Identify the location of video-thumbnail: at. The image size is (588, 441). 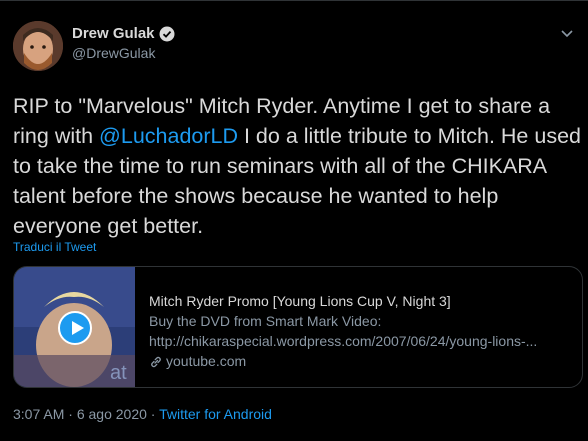
(74, 327).